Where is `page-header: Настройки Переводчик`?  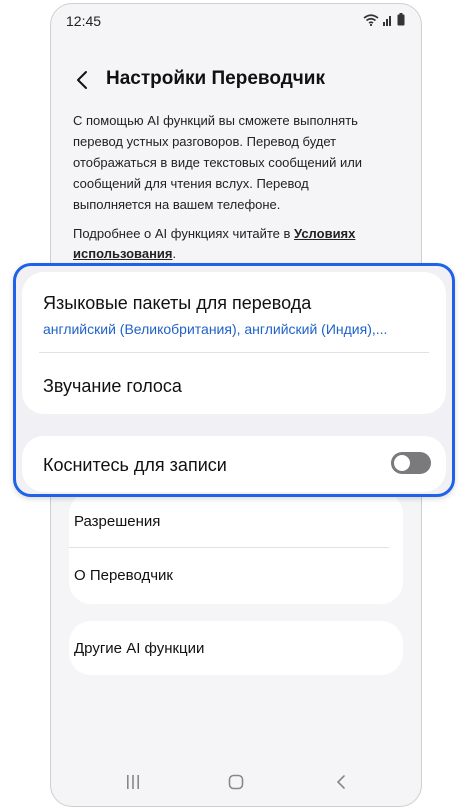
page-header: Настройки Переводчик is located at coordinates (236, 82).